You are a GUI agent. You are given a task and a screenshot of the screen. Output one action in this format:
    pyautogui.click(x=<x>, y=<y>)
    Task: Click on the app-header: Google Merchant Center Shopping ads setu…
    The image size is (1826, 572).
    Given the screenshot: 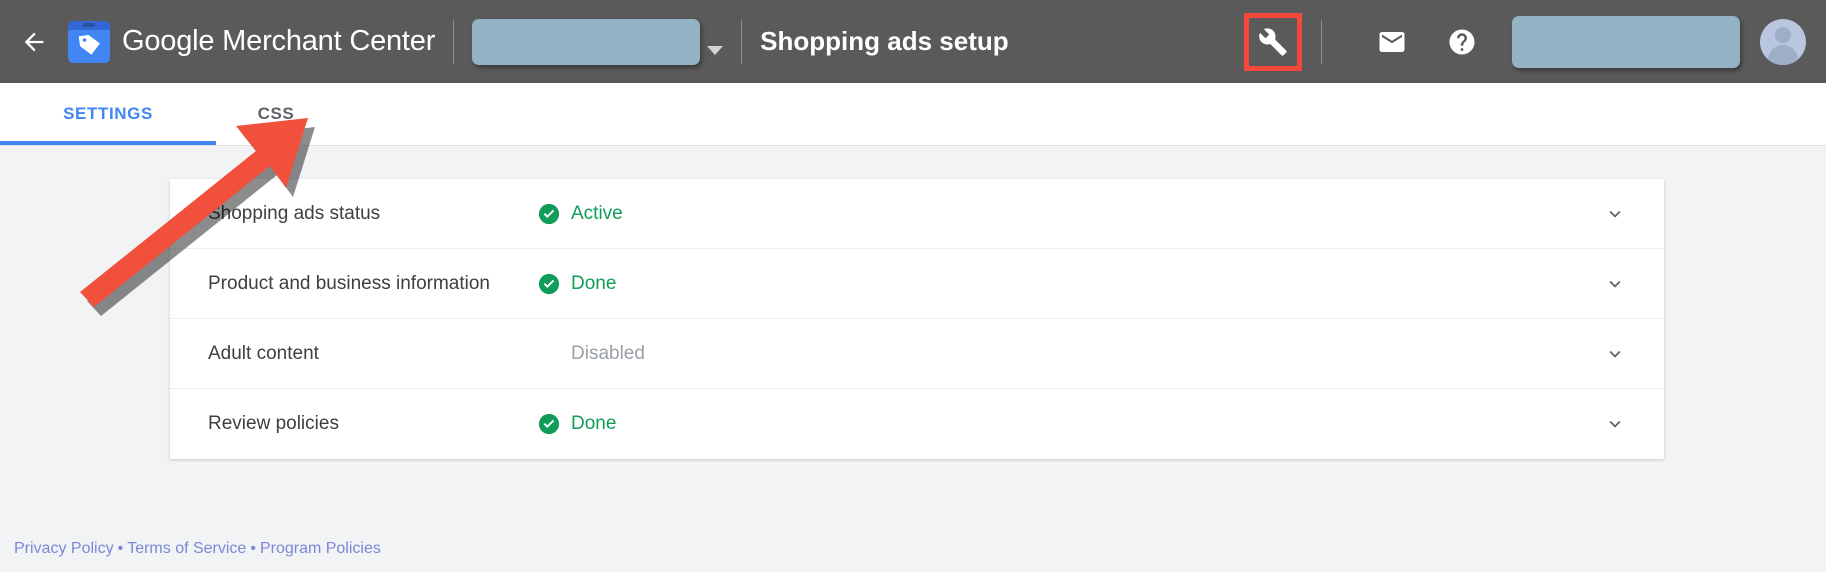 What is the action you would take?
    pyautogui.click(x=913, y=41)
    